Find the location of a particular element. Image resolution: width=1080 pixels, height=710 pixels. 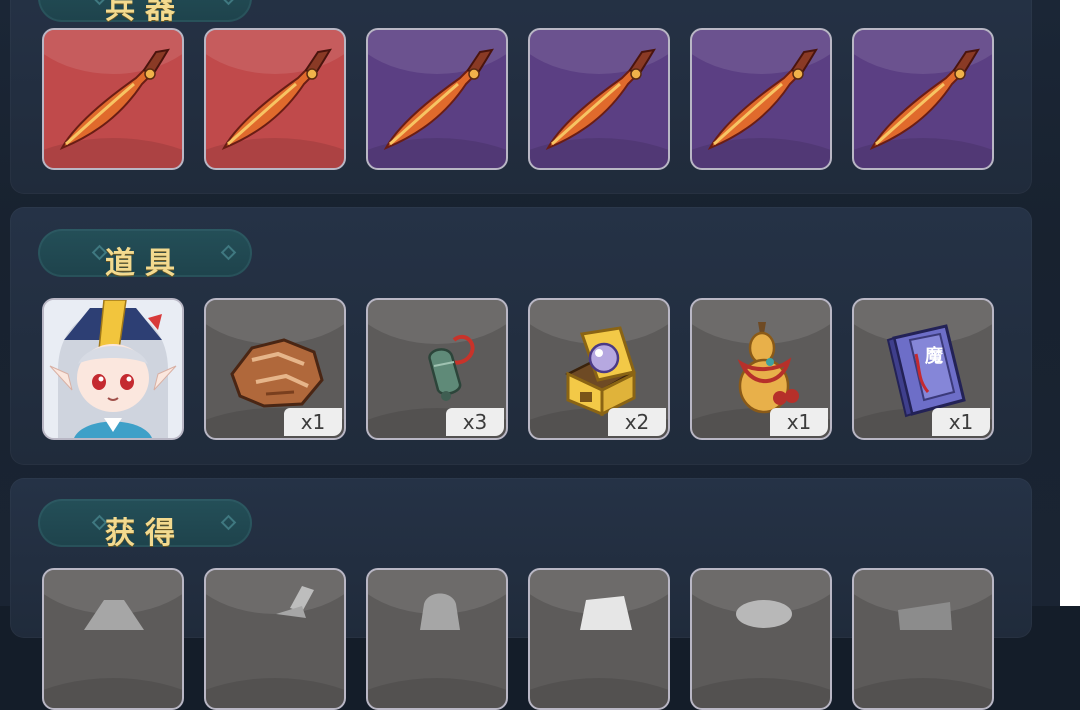

weapons-section-tag: 兵器 is located at coordinates (145, 13).